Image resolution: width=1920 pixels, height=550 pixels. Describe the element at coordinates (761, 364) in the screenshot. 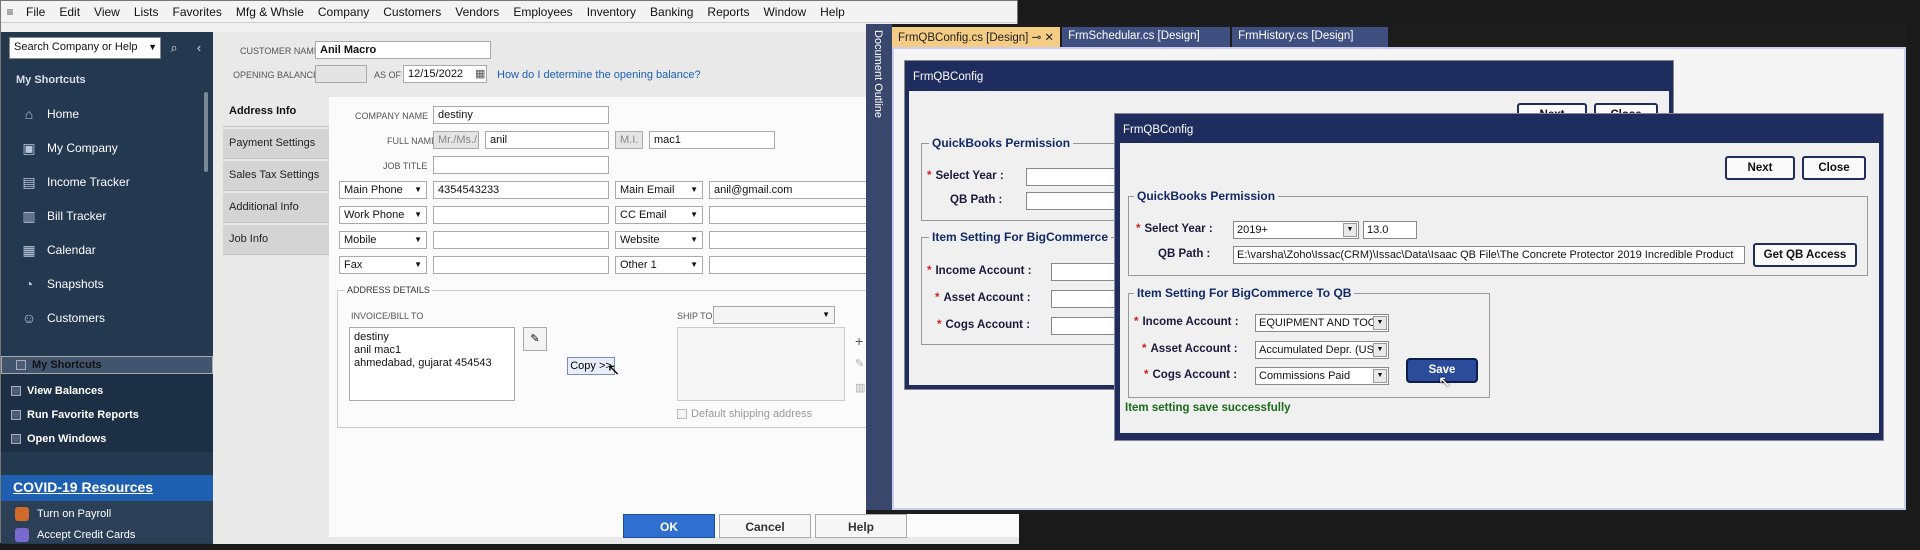

I see `ship-to-address` at that location.